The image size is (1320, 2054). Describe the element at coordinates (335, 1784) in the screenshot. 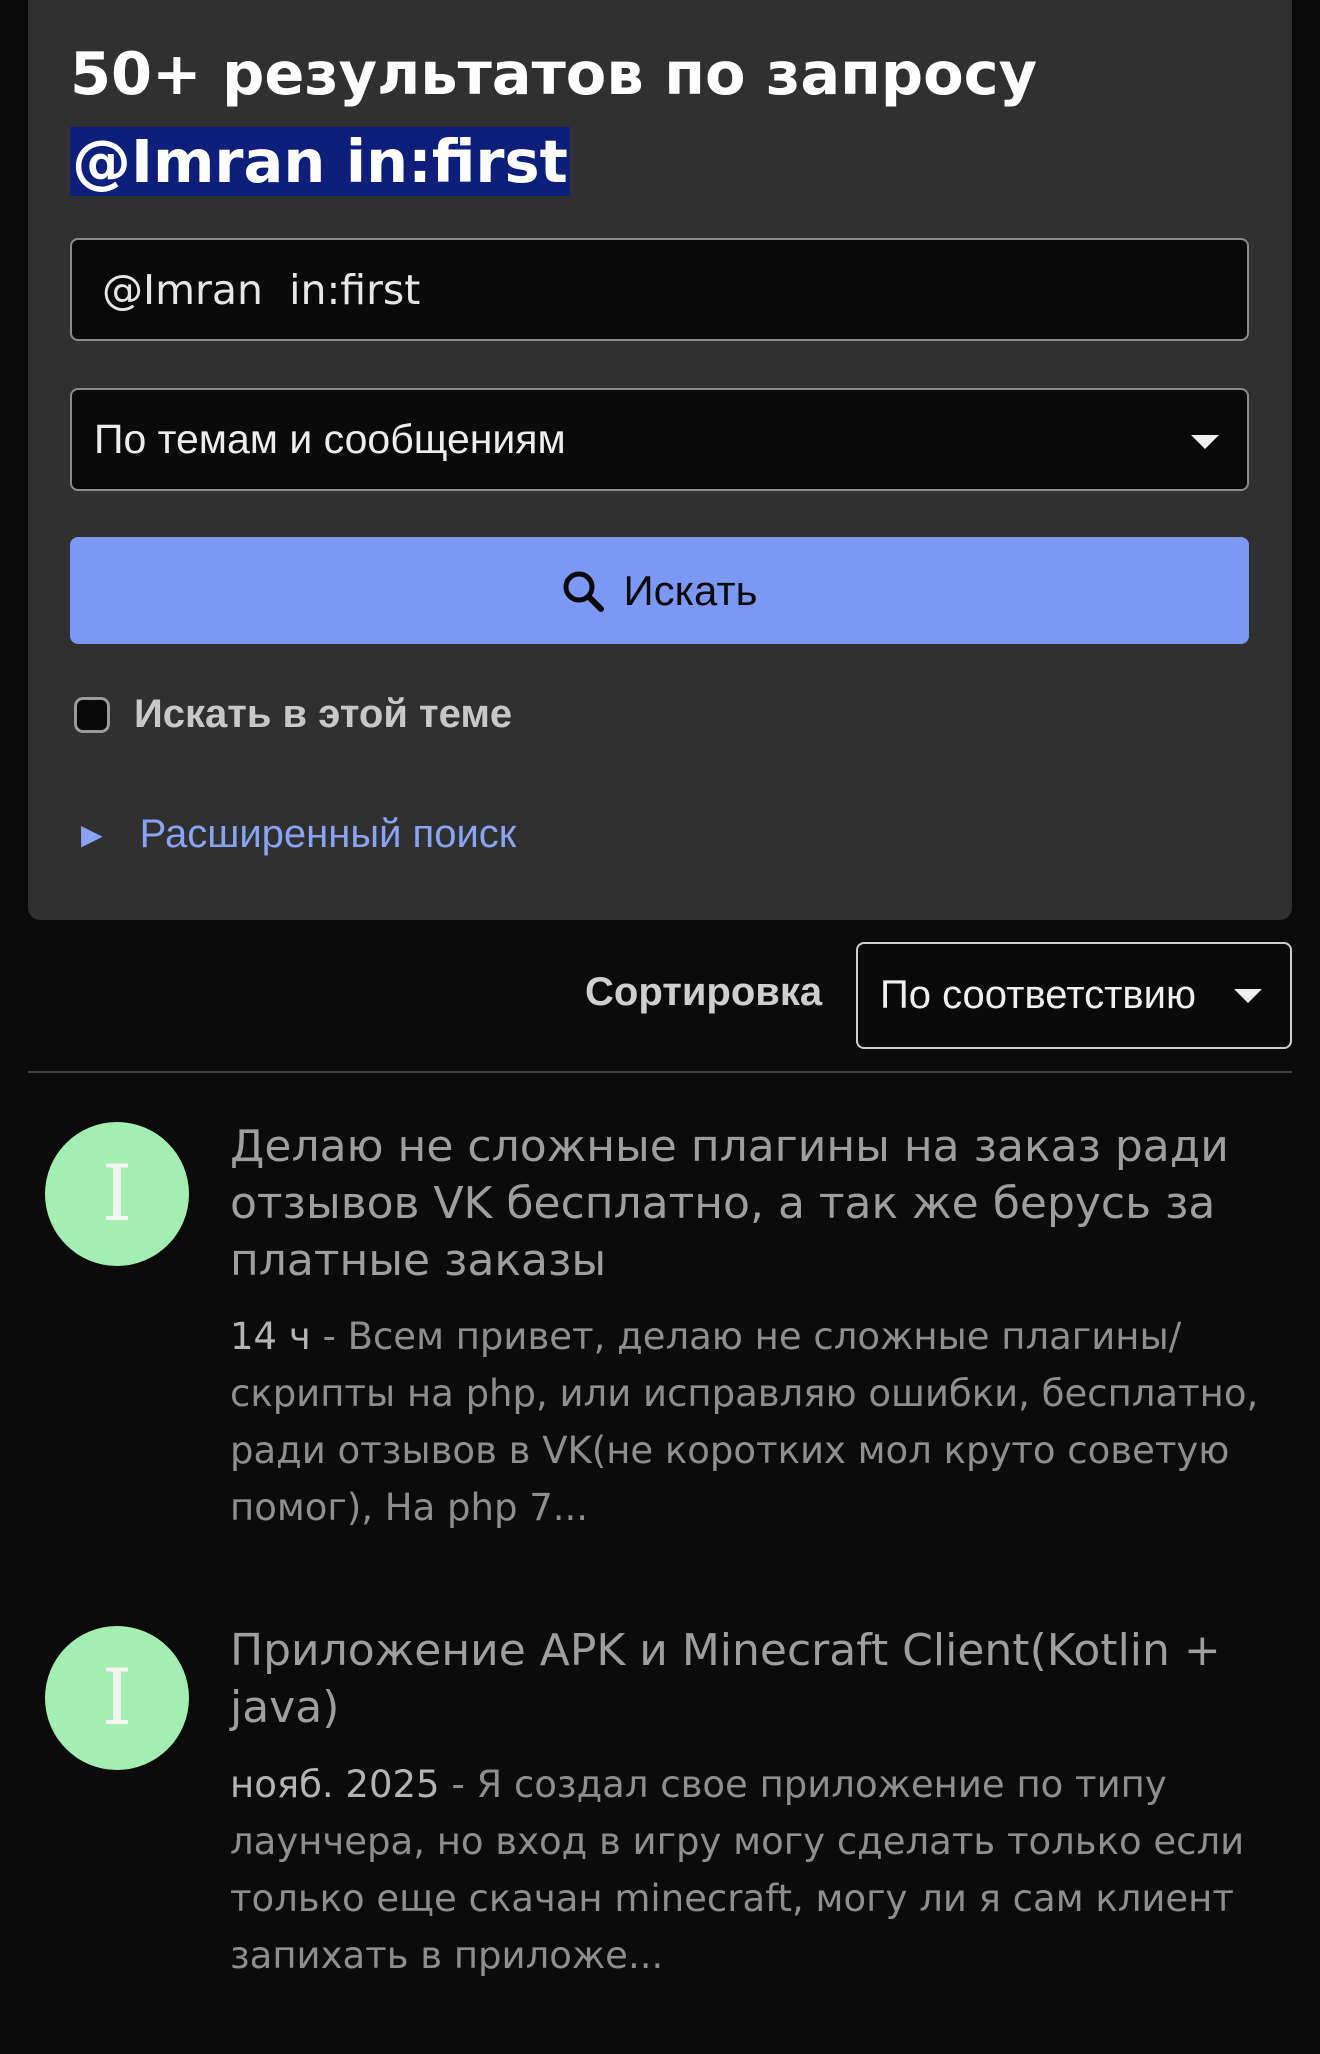

I see `result-date: нояб. 2025` at that location.